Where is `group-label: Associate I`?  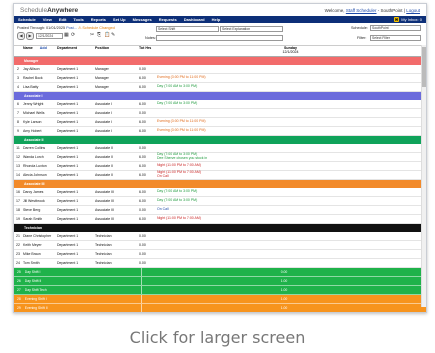
group-label: Associate I is located at coordinates (33, 96).